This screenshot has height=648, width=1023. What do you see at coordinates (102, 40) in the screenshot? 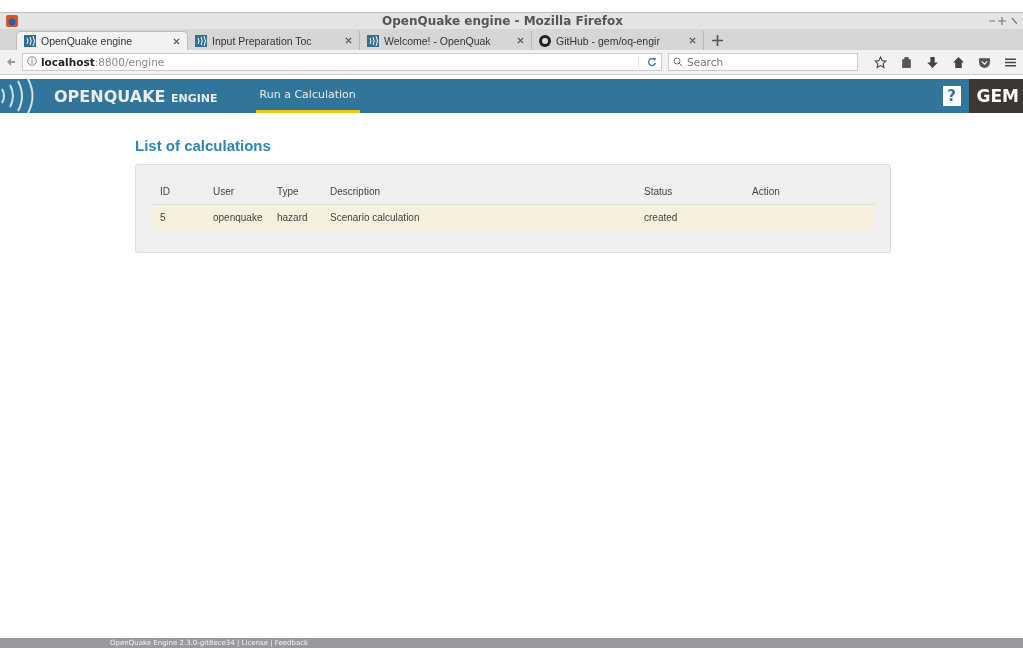
I see `browser-tab: OpenQuake engine` at bounding box center [102, 40].